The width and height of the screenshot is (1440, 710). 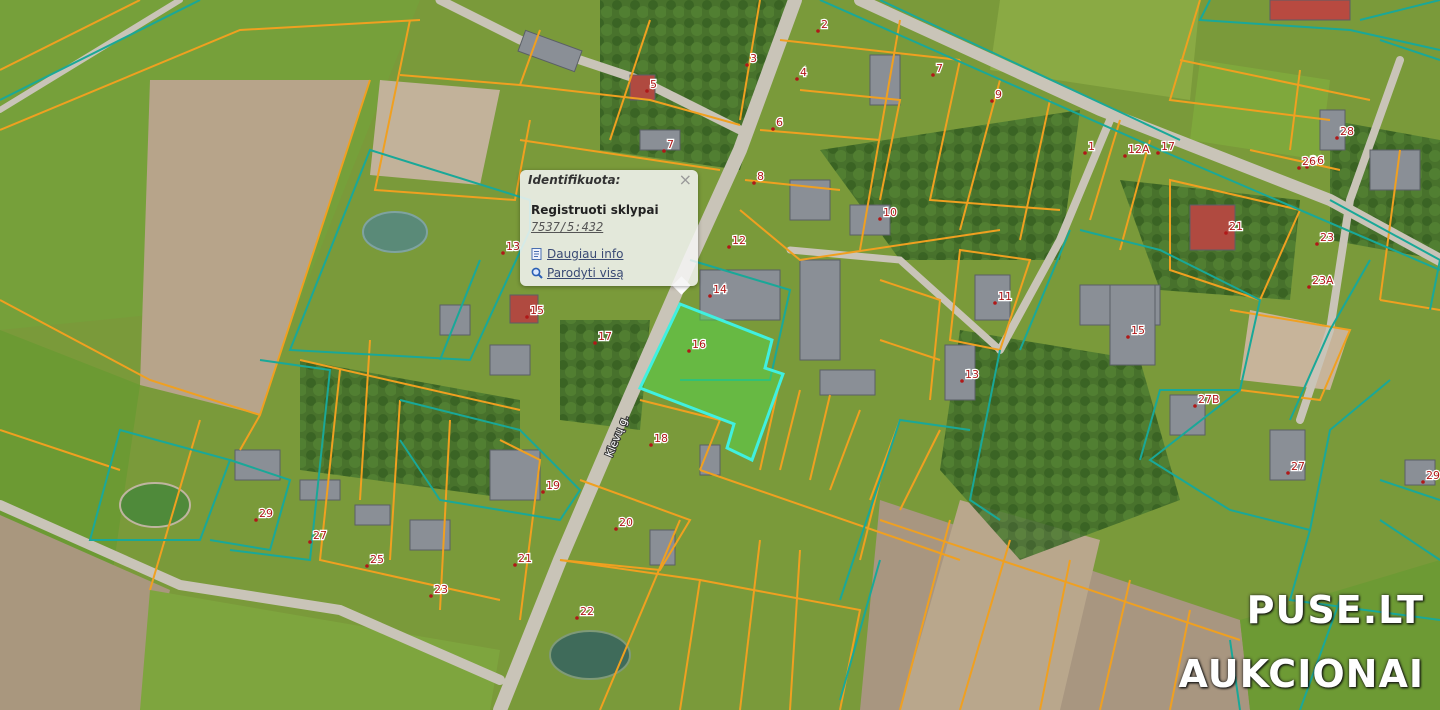 I want to click on close-icon: ×, so click(x=685, y=180).